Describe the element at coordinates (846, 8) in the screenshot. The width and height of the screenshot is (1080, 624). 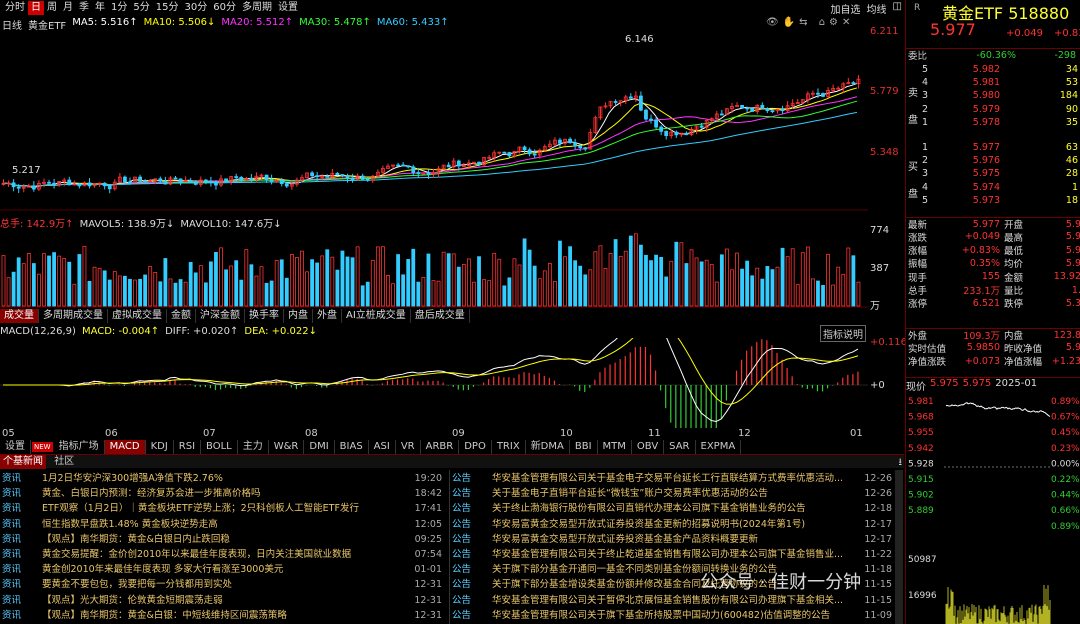
I see `add-watchlist-button: 加自选` at that location.